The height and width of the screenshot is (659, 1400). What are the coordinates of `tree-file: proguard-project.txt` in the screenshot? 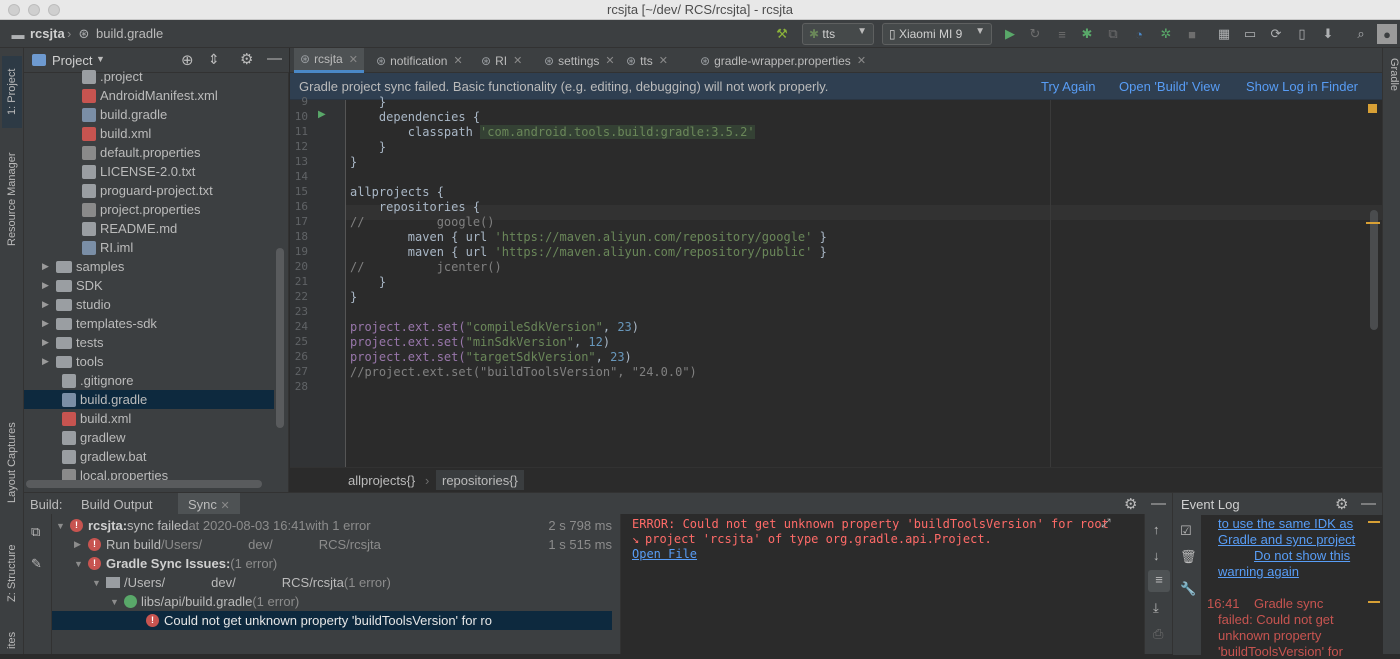 It's located at (147, 190).